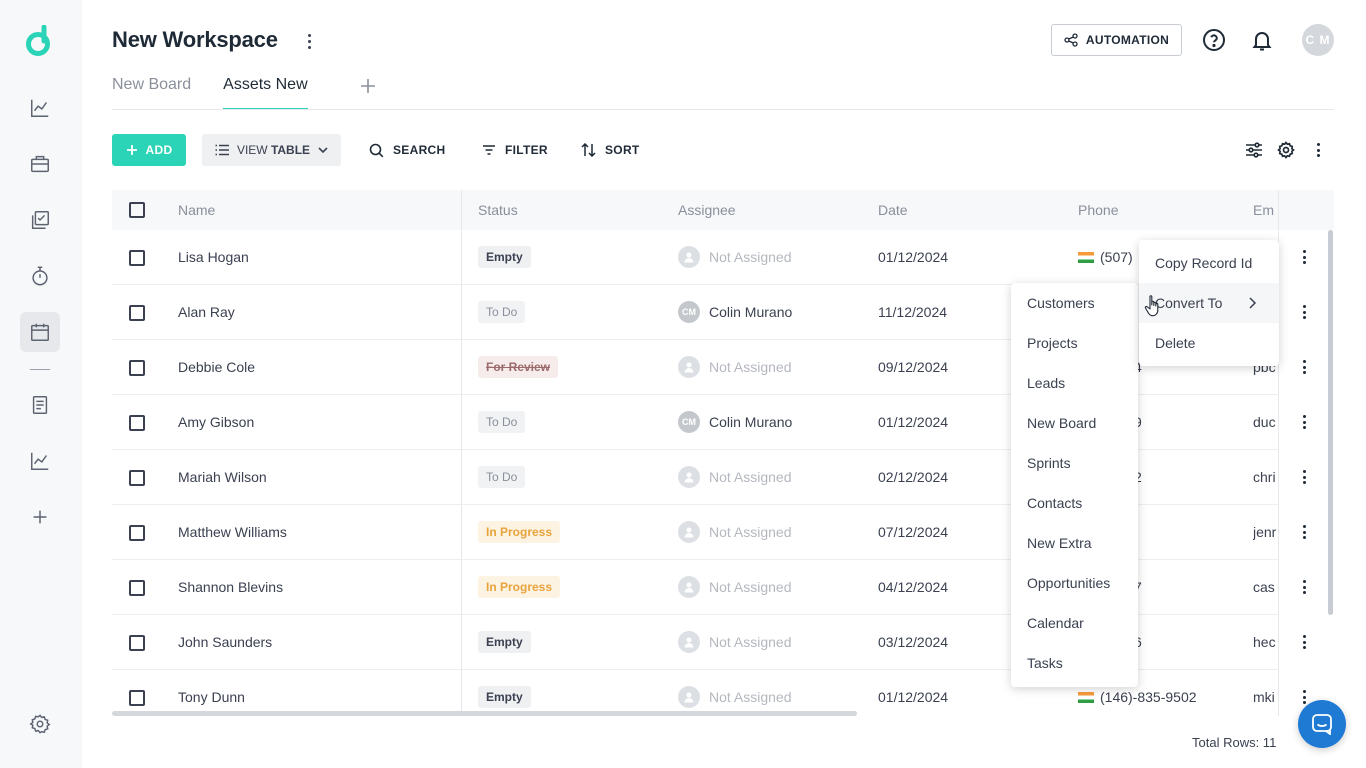  I want to click on cell-email: jenr, so click(1265, 532).